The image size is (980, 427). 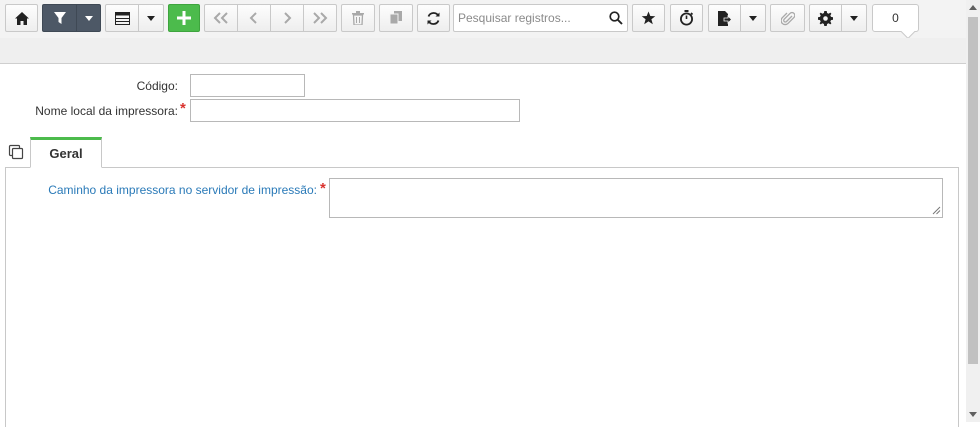 I want to click on codigo-field, so click(x=247, y=85).